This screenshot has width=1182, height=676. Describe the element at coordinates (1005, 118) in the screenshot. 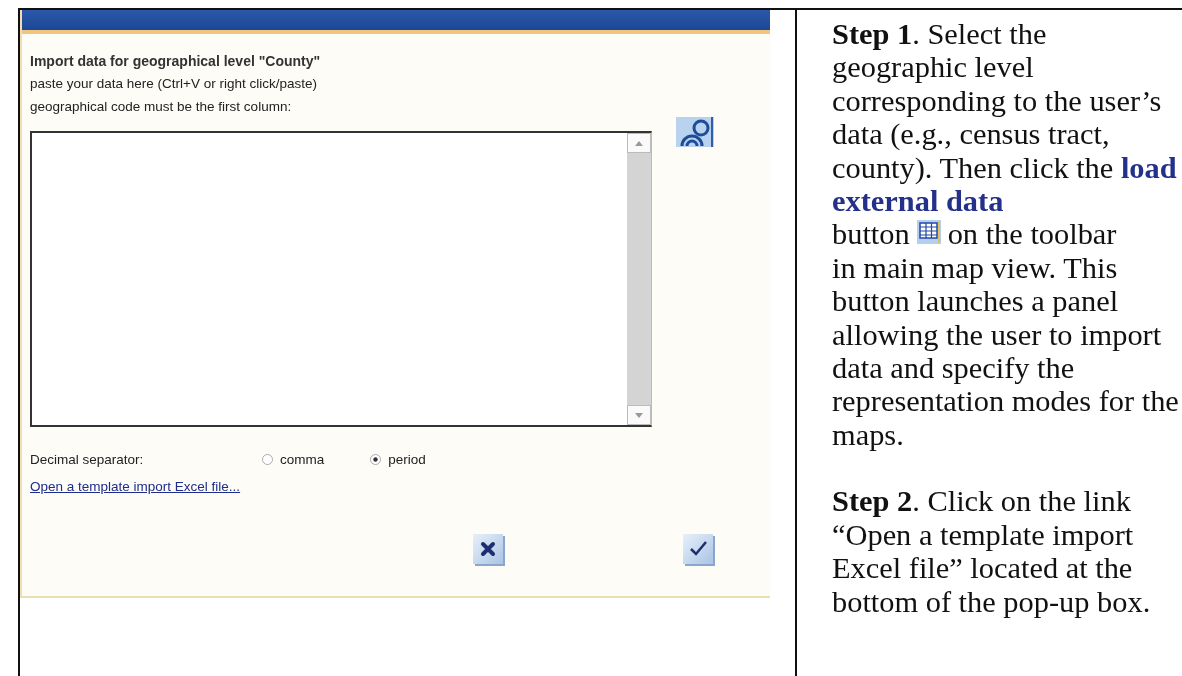

I see `step-text: Step 1. Select the geographic level corresponding to the user’s data (e.g., census tract, county). Then click the load external data` at that location.